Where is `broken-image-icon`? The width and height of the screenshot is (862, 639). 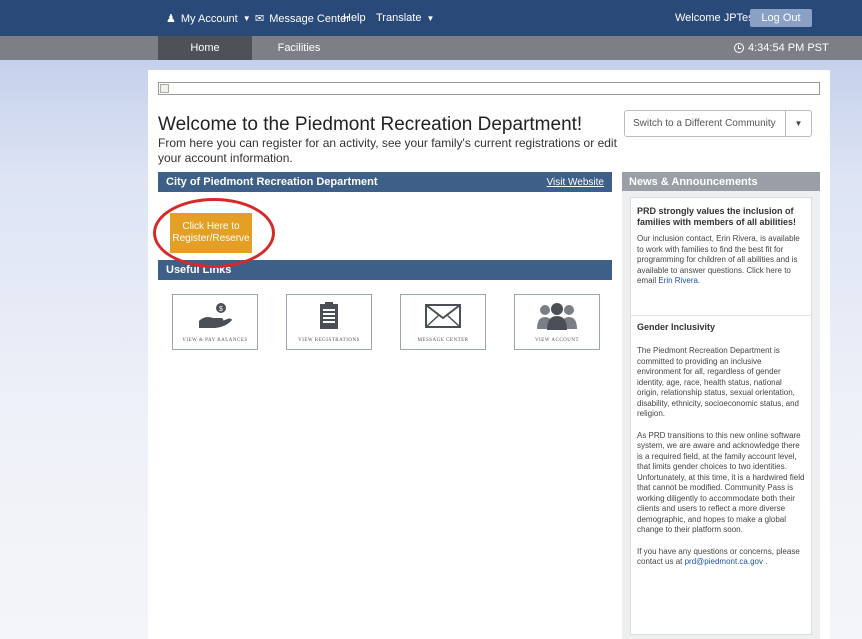 broken-image-icon is located at coordinates (164, 88).